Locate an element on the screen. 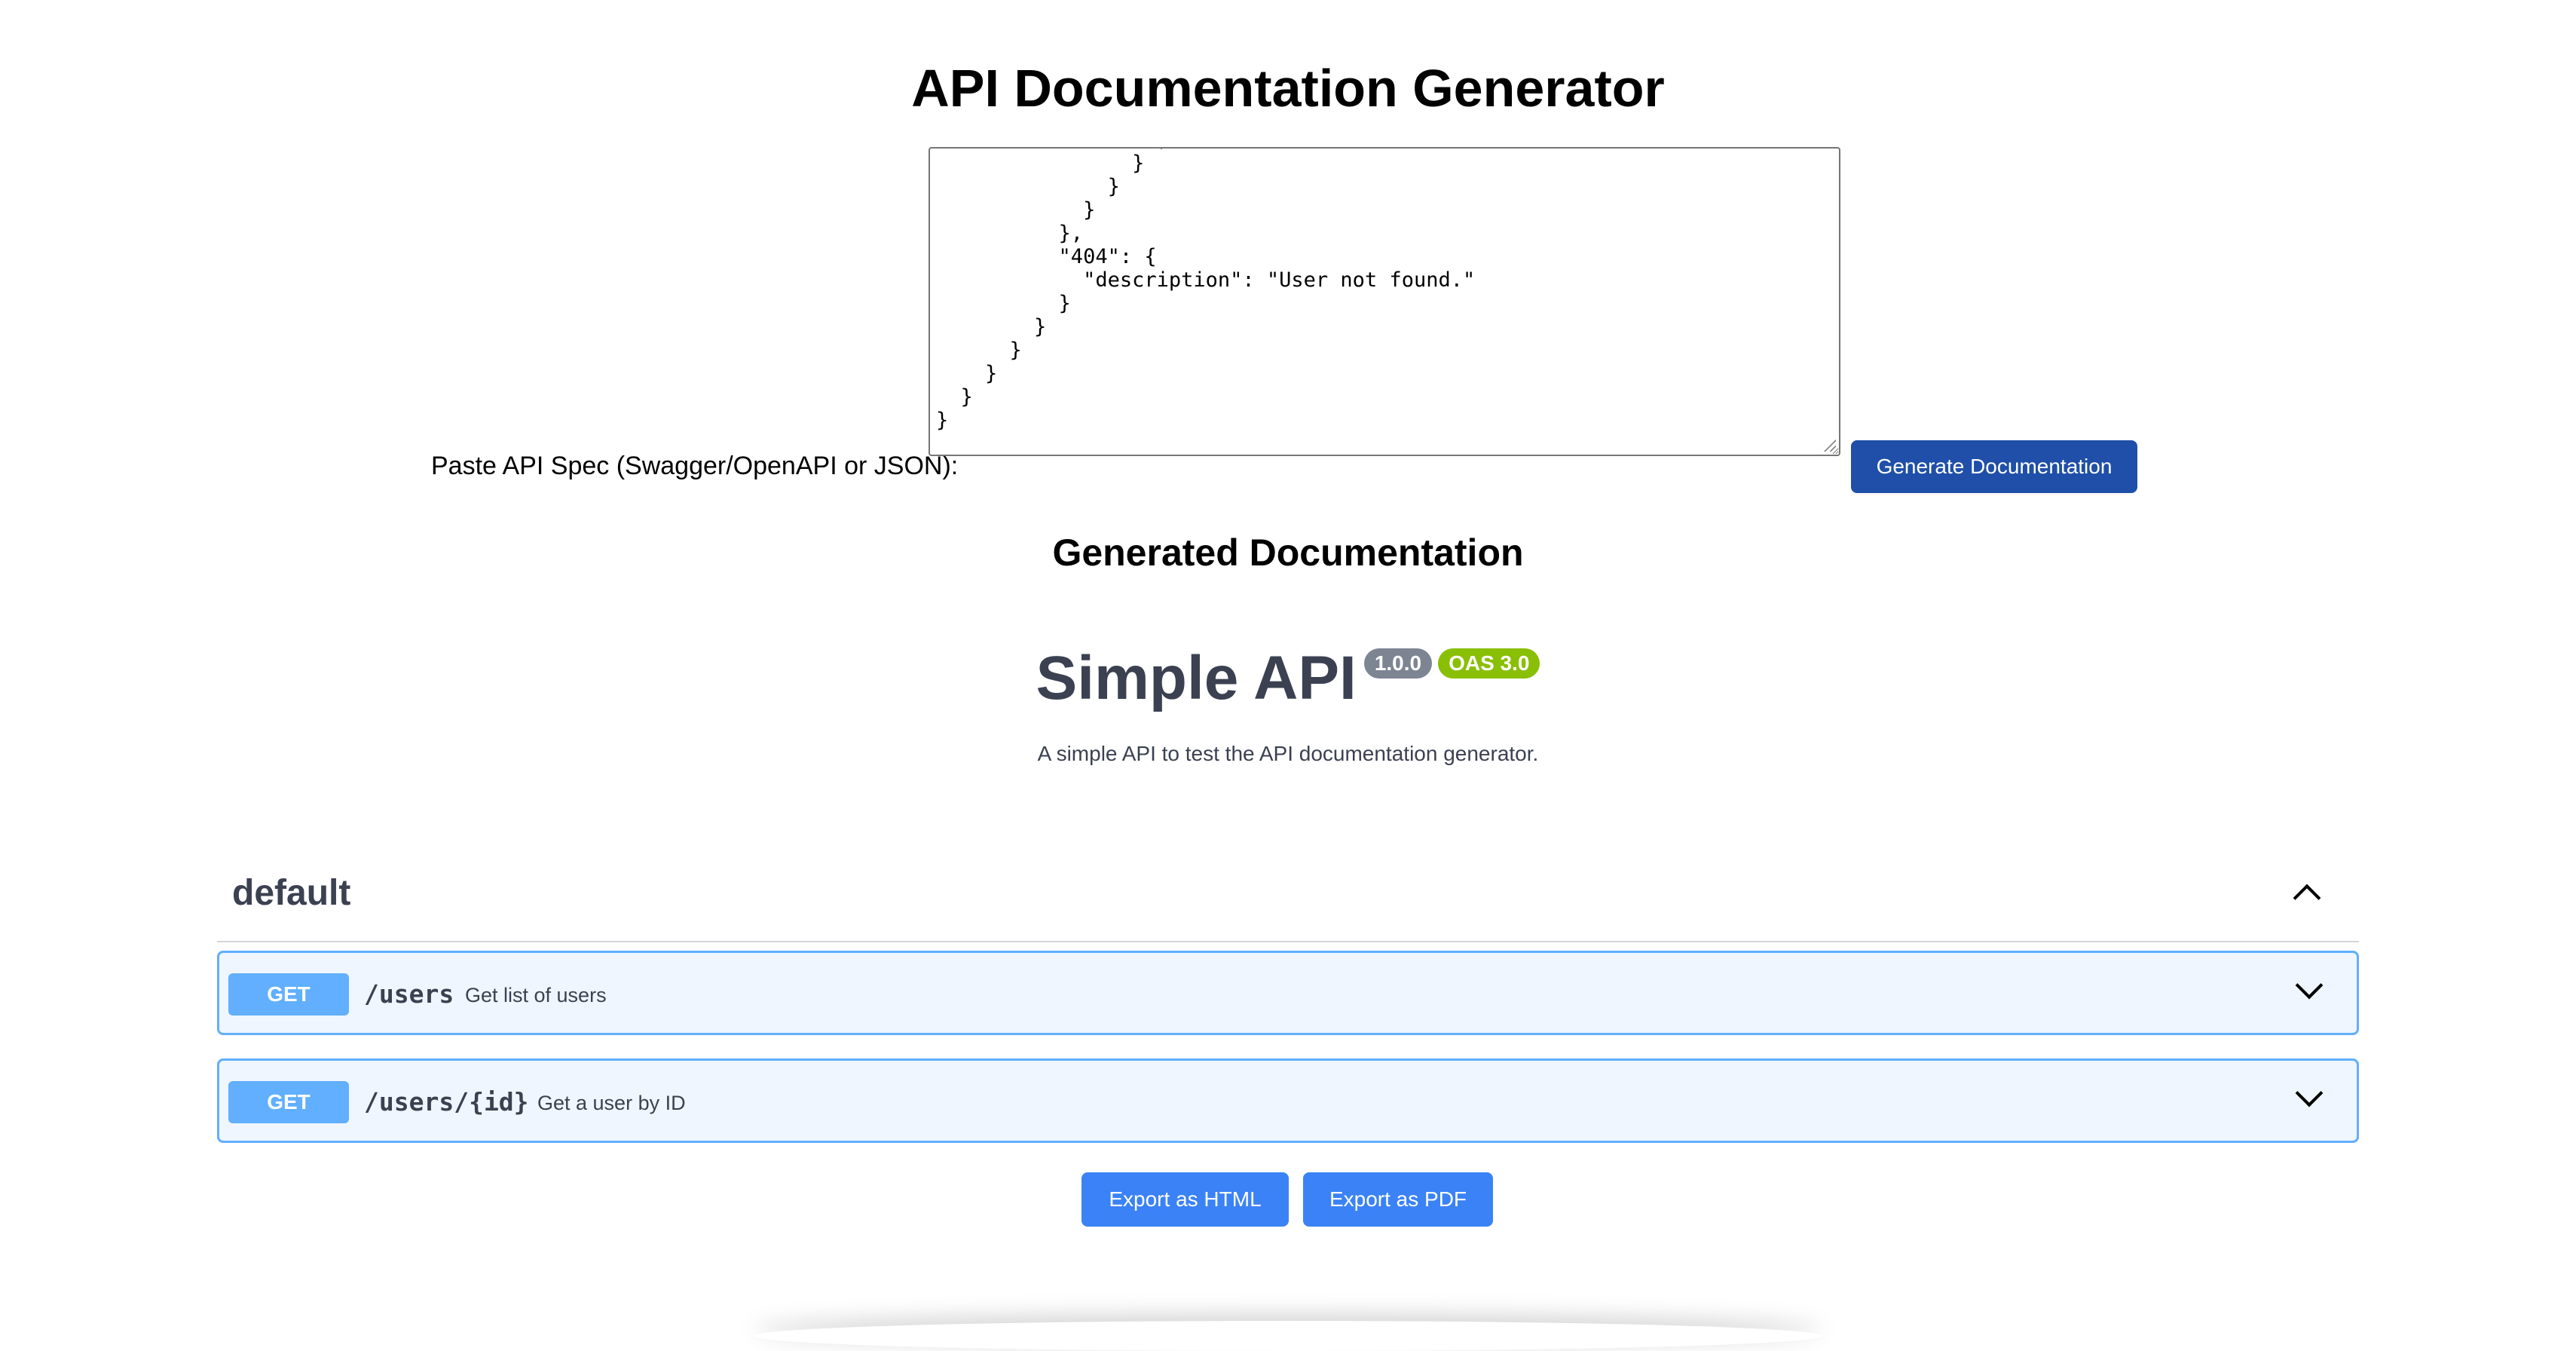  tag-section-default: default is located at coordinates (1288, 901).